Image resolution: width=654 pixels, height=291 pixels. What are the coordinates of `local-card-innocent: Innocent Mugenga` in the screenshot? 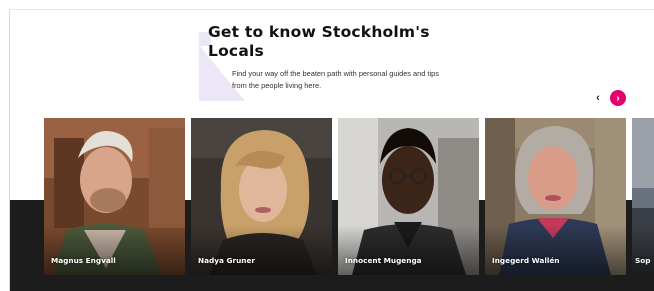 It's located at (408, 196).